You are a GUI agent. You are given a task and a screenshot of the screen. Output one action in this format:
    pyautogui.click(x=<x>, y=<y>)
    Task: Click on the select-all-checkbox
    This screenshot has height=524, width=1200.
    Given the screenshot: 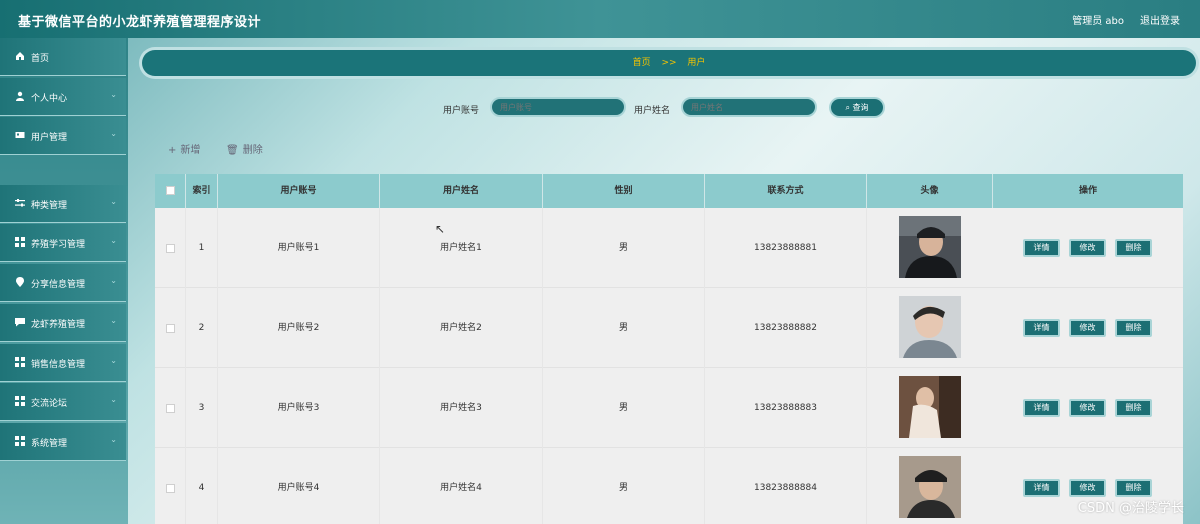 What is the action you would take?
    pyautogui.click(x=170, y=190)
    